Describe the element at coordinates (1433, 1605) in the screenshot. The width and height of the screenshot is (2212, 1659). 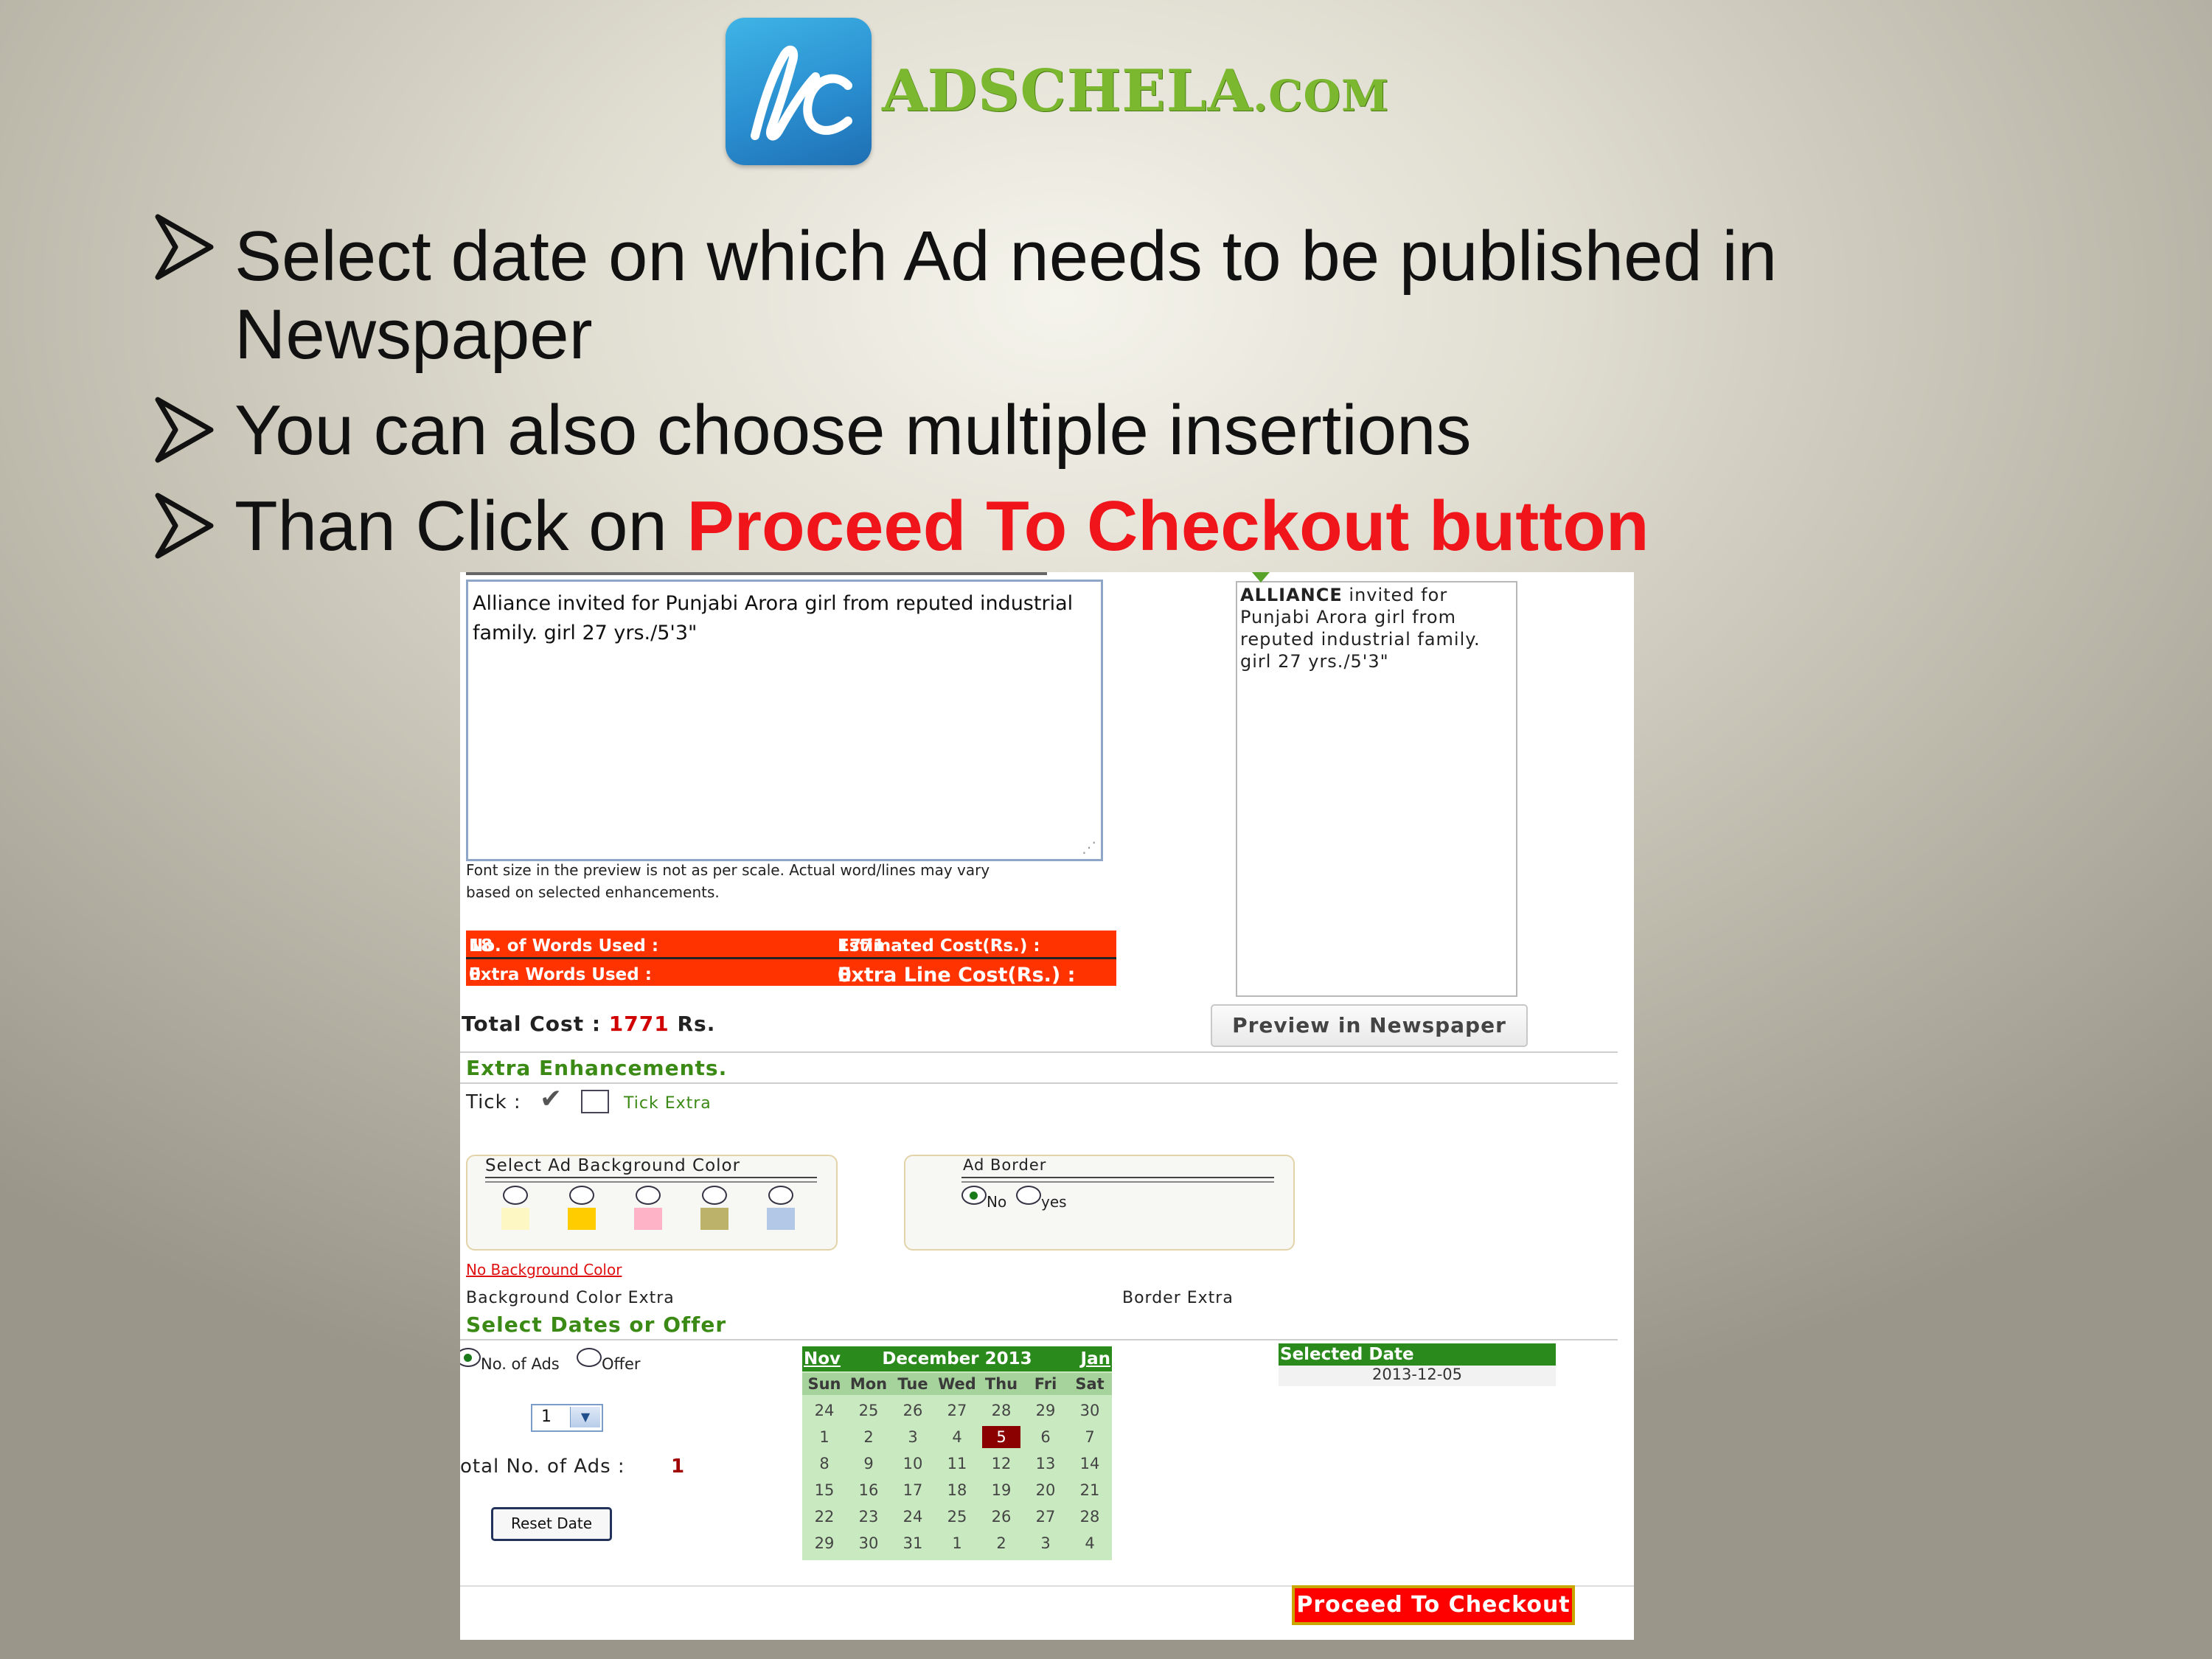
I see `proceed-to-checkout-button: Proceed To Checkout` at that location.